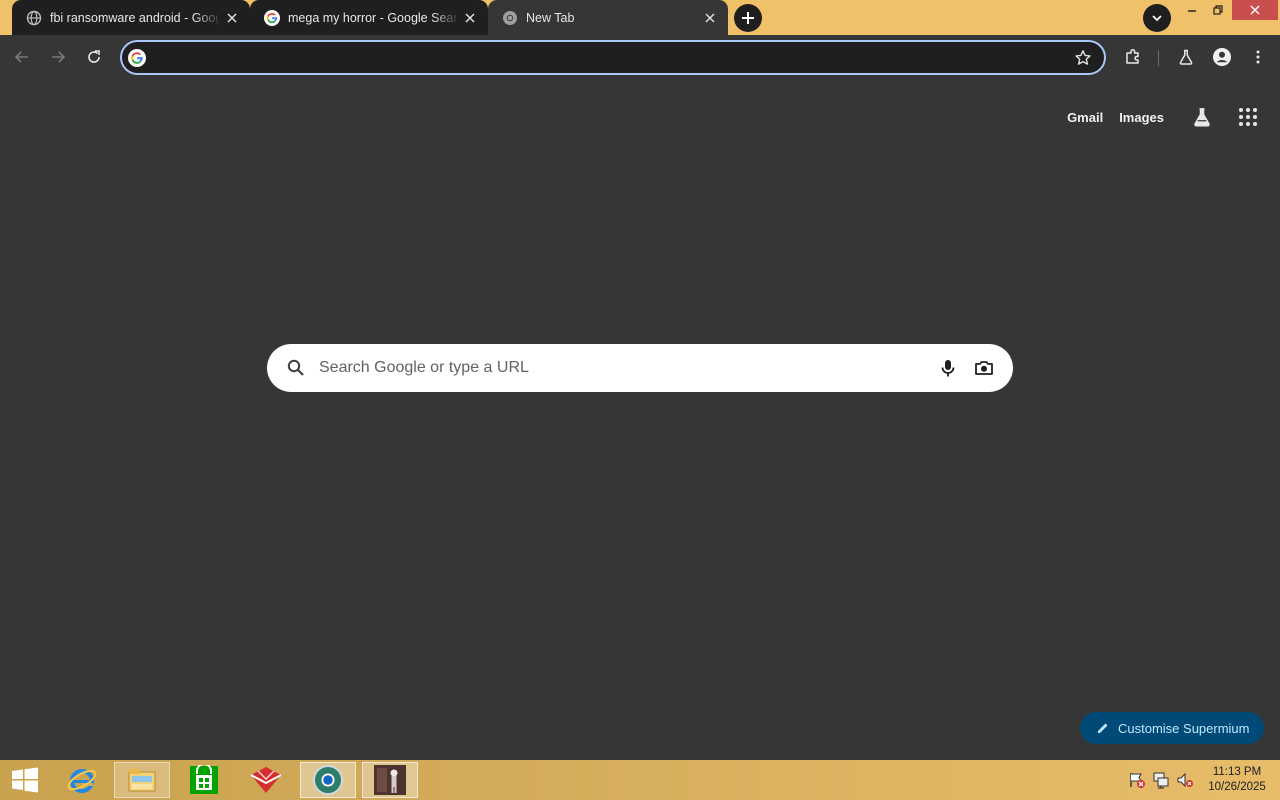 The height and width of the screenshot is (800, 1280). I want to click on taskbar-photo-app, so click(390, 780).